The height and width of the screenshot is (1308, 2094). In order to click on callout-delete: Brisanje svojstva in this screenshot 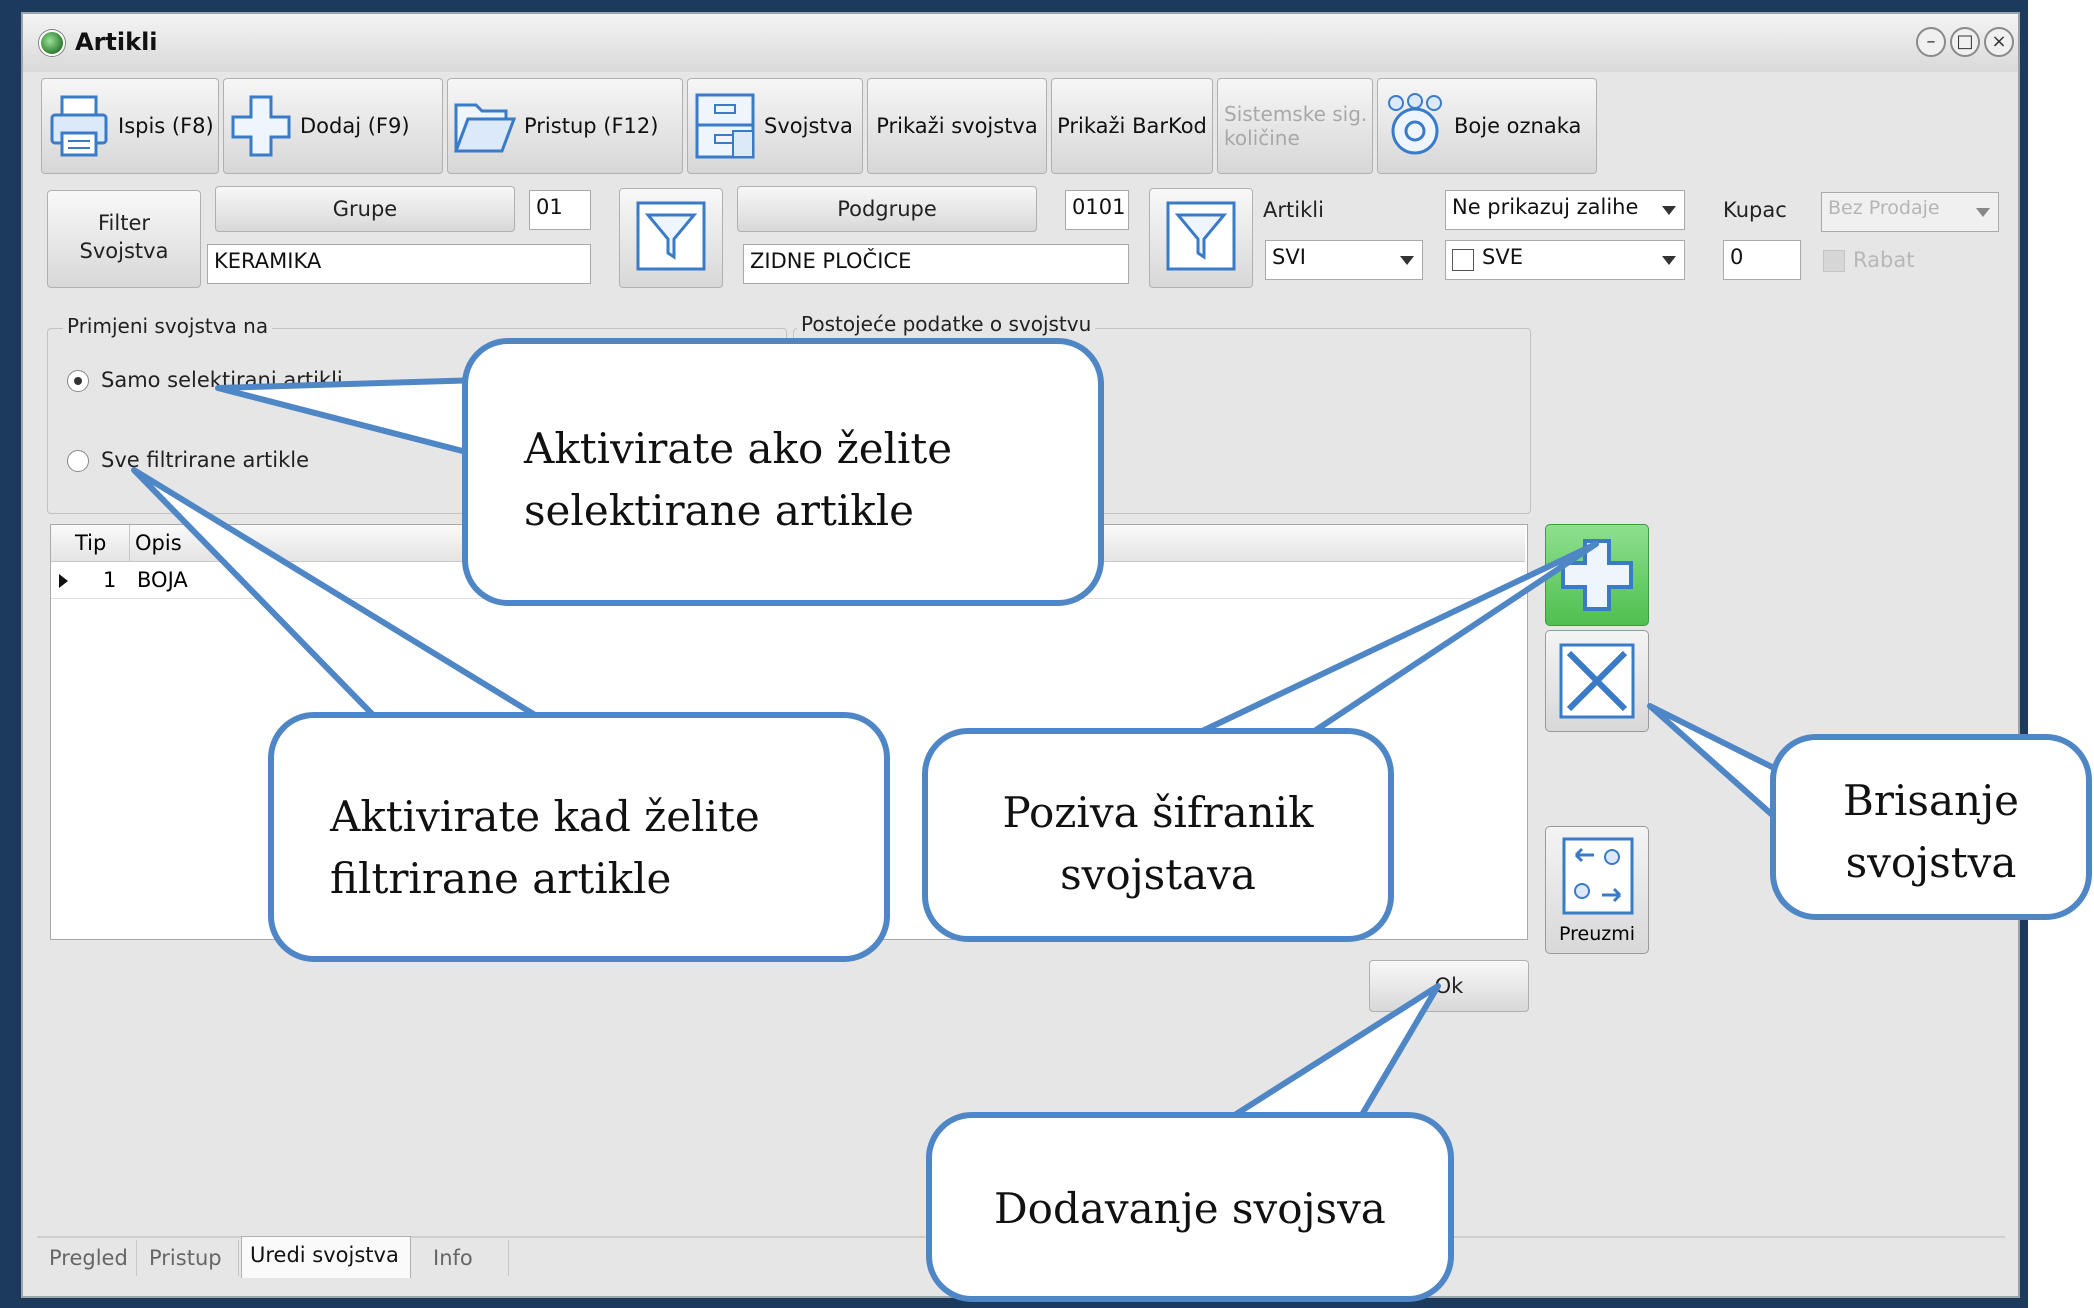, I will do `click(1931, 827)`.